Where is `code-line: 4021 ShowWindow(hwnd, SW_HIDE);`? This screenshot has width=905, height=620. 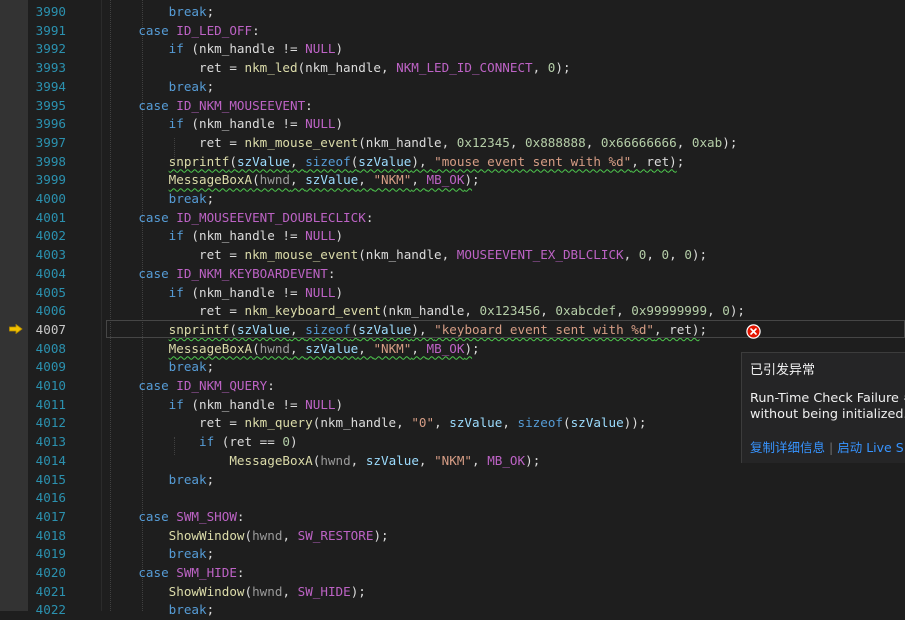
code-line: 4021 ShowWindow(hwnd, SW_HIDE); is located at coordinates (452, 592).